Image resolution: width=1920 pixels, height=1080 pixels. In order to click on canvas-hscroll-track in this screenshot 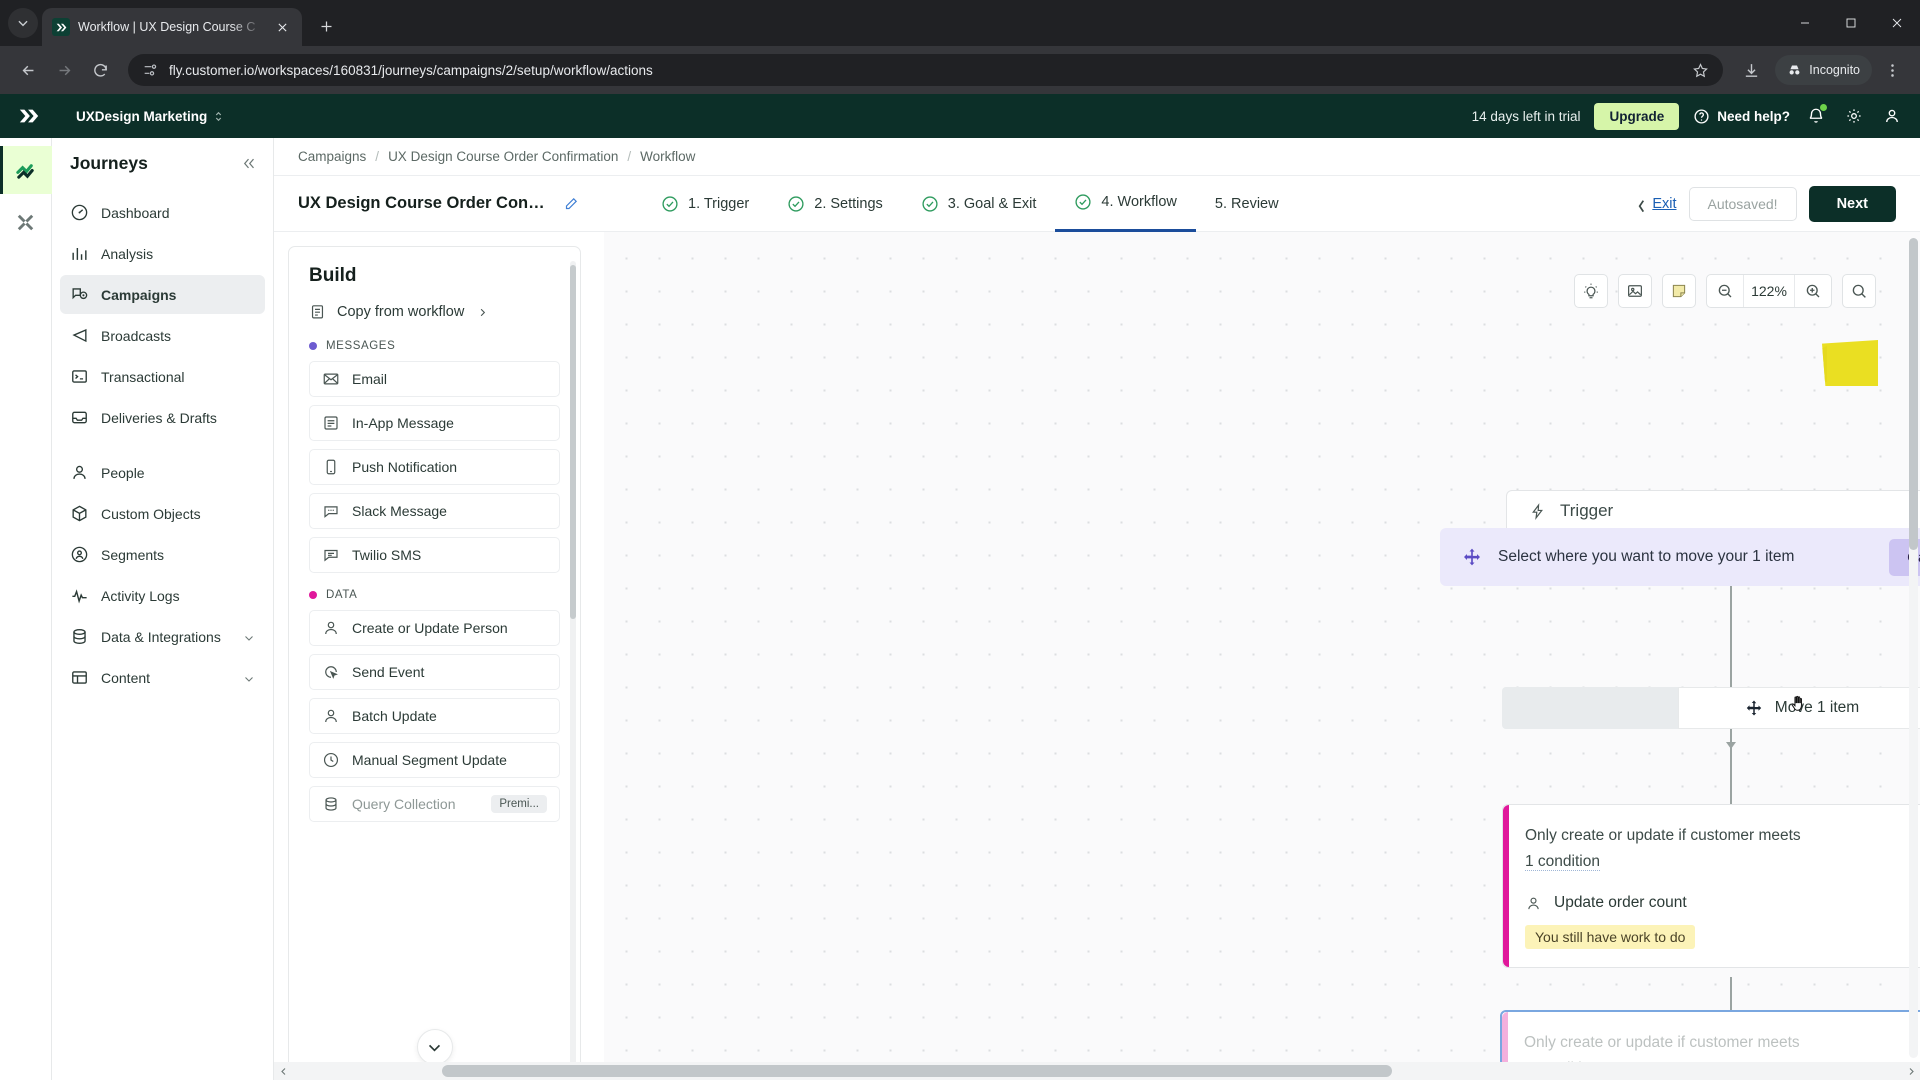, I will do `click(1097, 1071)`.